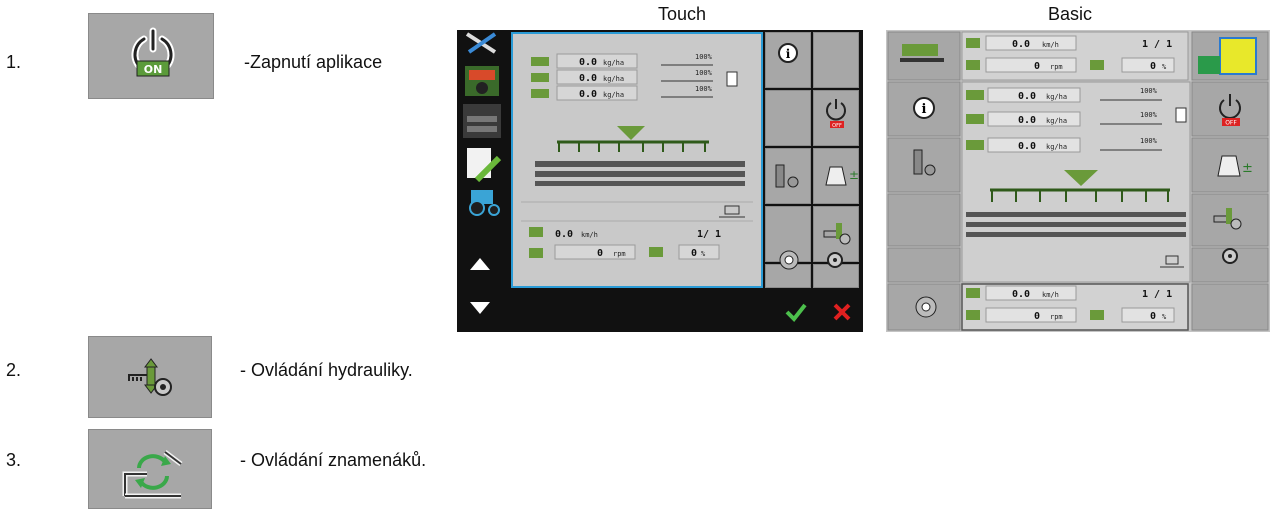 The height and width of the screenshot is (515, 1272). What do you see at coordinates (1069, 14) in the screenshot?
I see `basic-caption: Basic` at bounding box center [1069, 14].